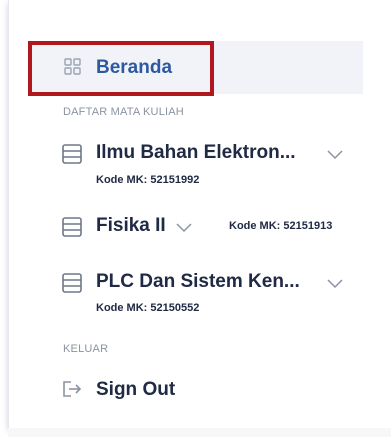 The height and width of the screenshot is (437, 391). What do you see at coordinates (121, 68) in the screenshot?
I see `highlight-annotation-box` at bounding box center [121, 68].